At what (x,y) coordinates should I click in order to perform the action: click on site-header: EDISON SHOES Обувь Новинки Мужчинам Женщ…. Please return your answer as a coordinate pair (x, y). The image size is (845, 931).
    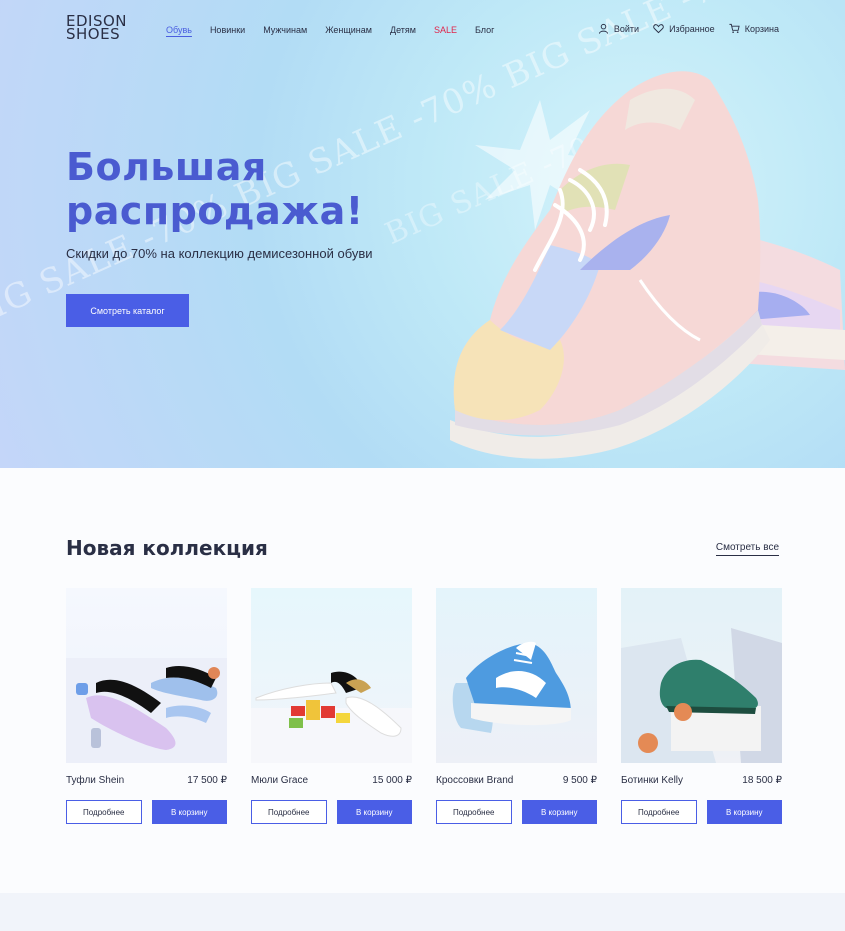
    Looking at the image, I should click on (422, 31).